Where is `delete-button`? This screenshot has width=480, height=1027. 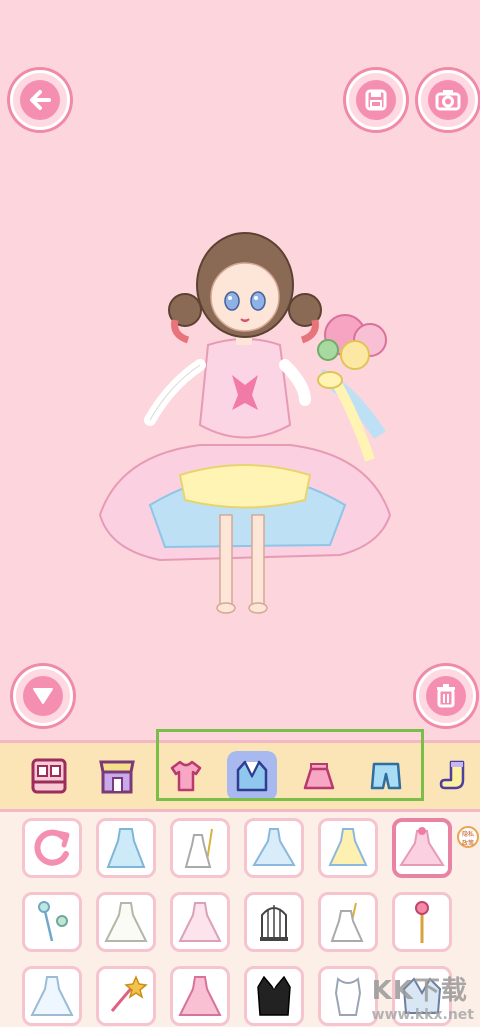 delete-button is located at coordinates (446, 696).